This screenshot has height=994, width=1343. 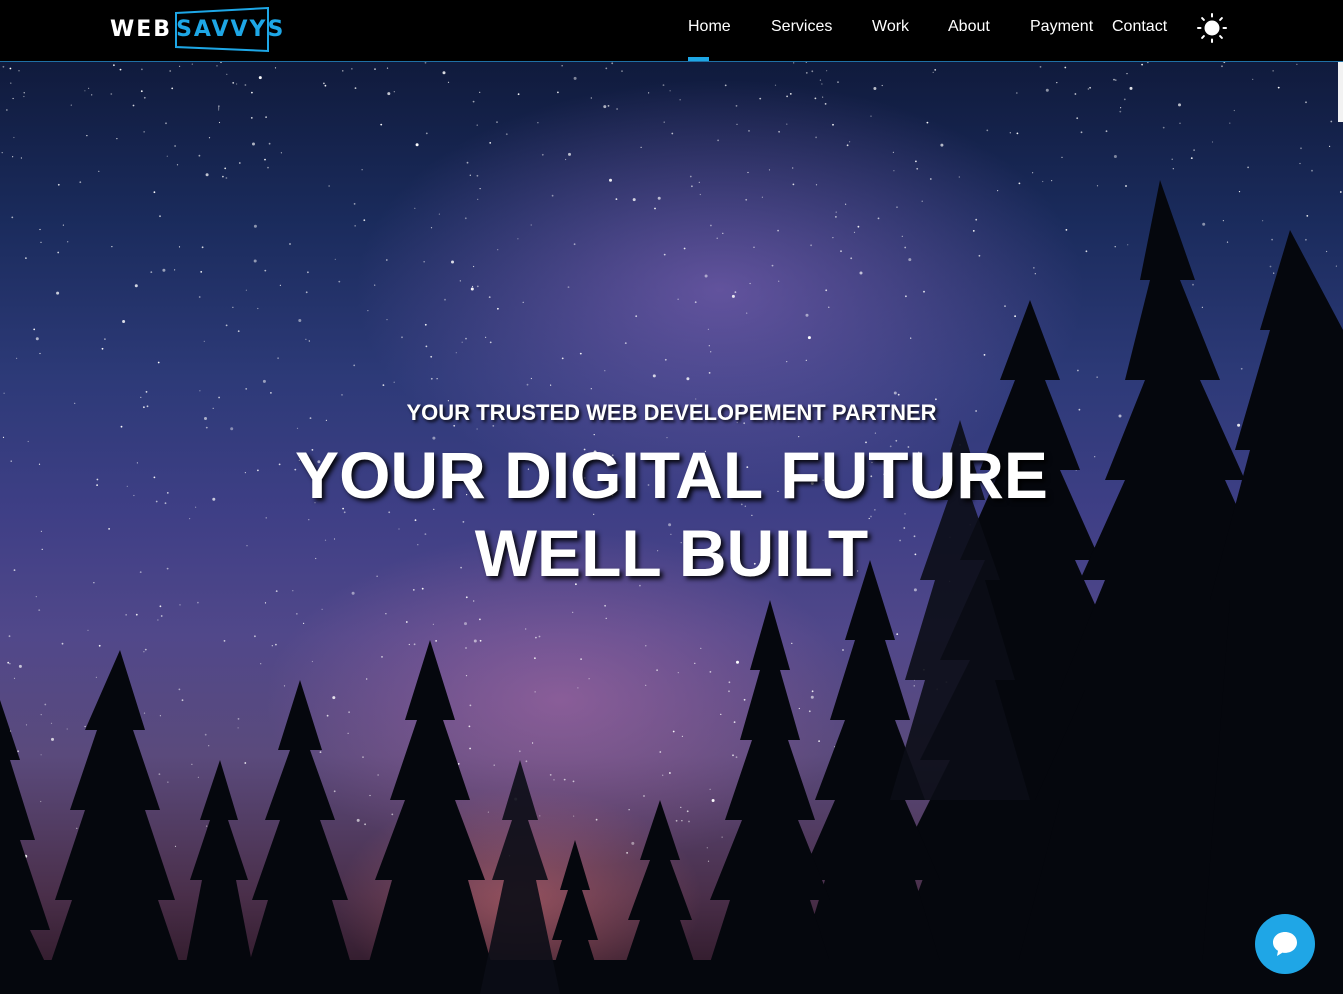 I want to click on theme-toggle-button, so click(x=1212, y=28).